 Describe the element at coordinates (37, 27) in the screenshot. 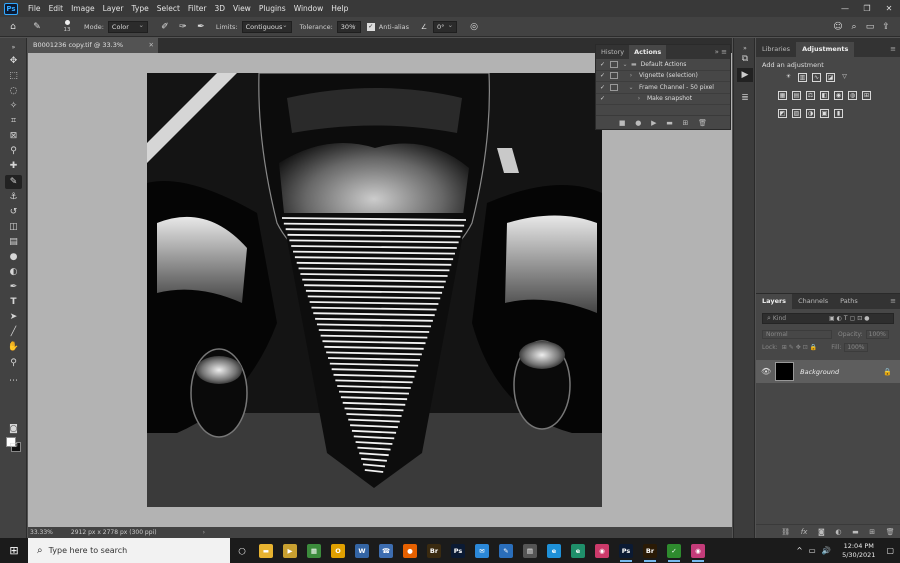

I see `brush-preset-icon: ✎` at that location.